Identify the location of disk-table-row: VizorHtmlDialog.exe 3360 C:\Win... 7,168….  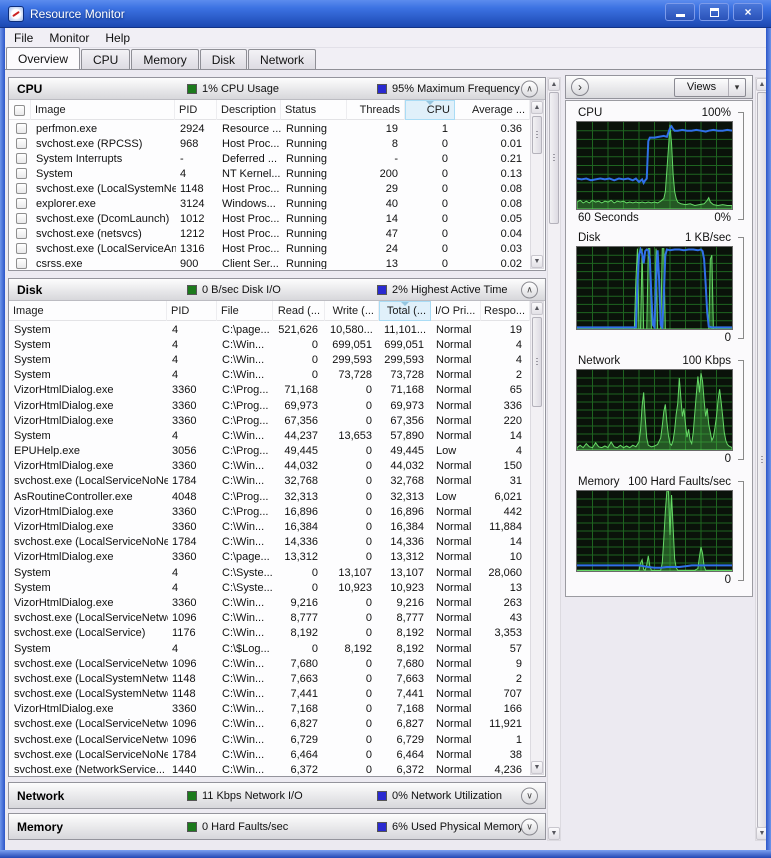
(270, 709).